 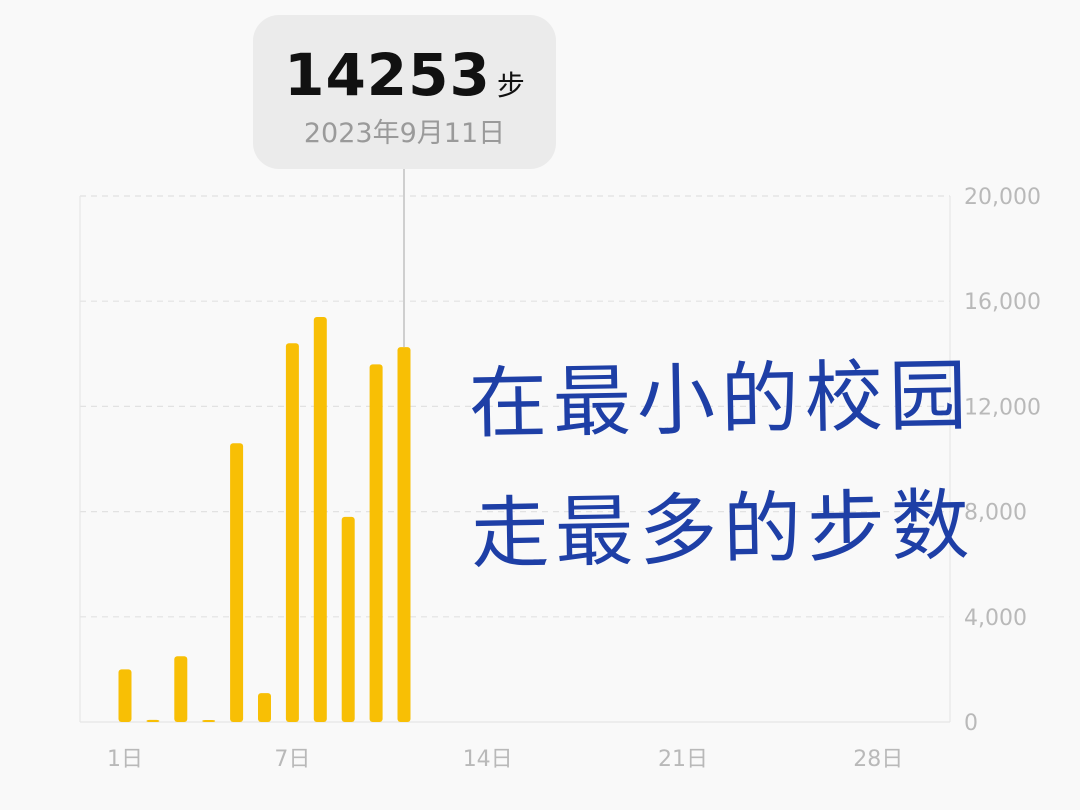 I want to click on y-tick-label-1: 4,000, so click(x=995, y=618).